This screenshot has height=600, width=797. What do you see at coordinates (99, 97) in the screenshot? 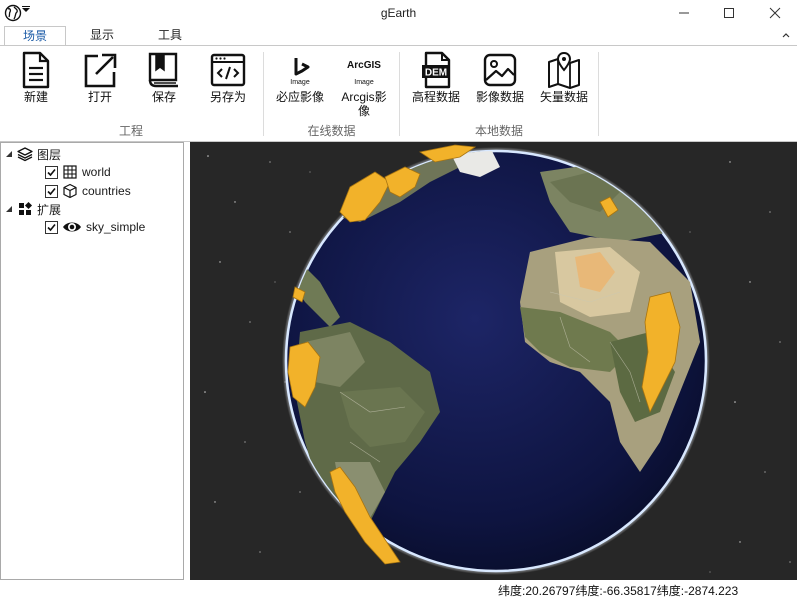
I see `open-button-label: 打开` at bounding box center [99, 97].